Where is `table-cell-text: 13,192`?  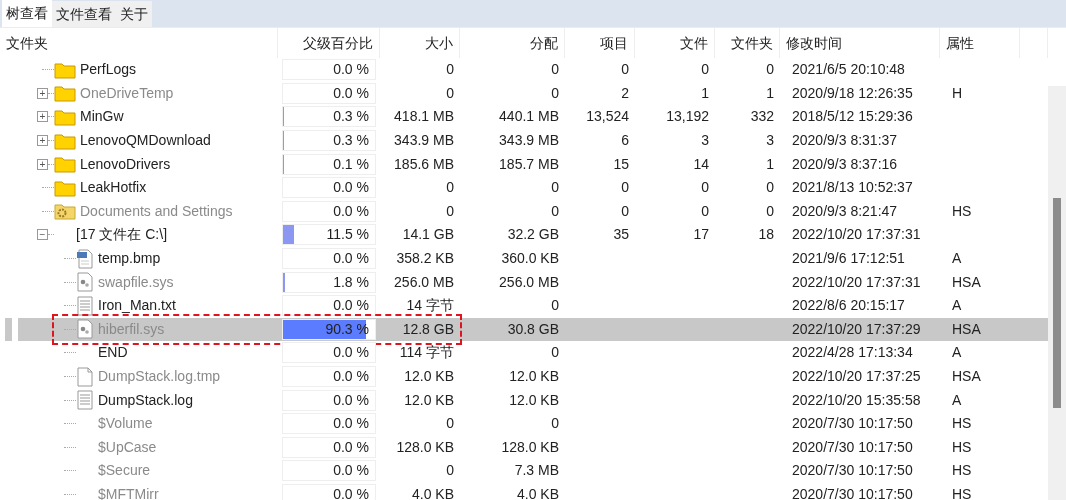 table-cell-text: 13,192 is located at coordinates (687, 117).